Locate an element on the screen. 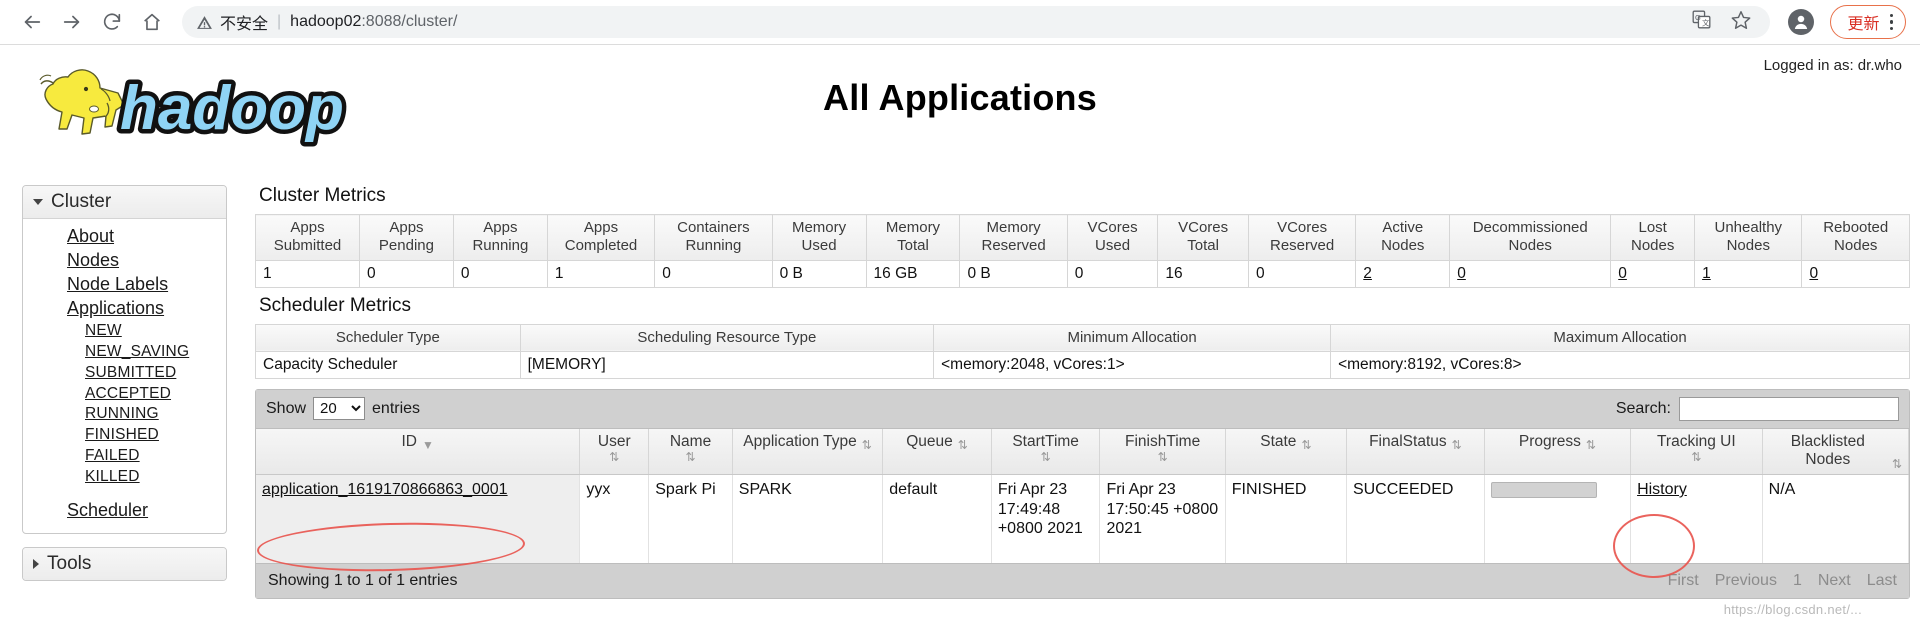 This screenshot has height=628, width=1920. pagination-first: First is located at coordinates (1683, 581).